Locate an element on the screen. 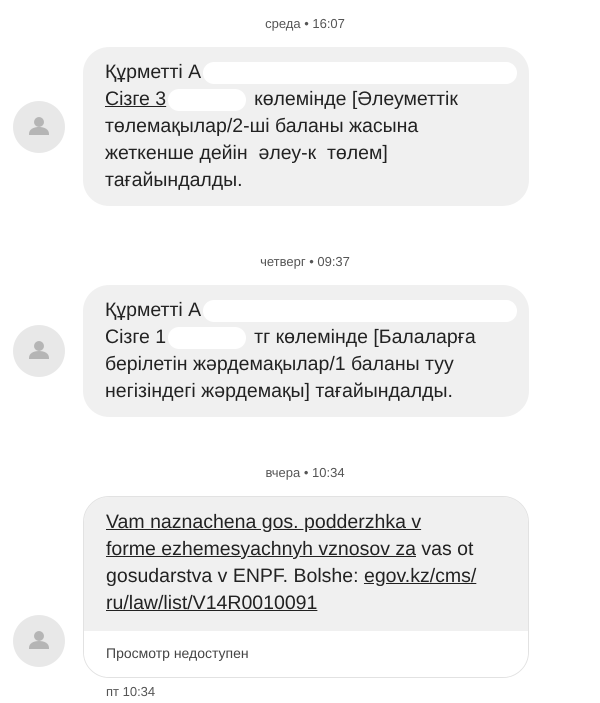  message-text: берілетін жәрдемақылар/1 баланы туу is located at coordinates (279, 364).